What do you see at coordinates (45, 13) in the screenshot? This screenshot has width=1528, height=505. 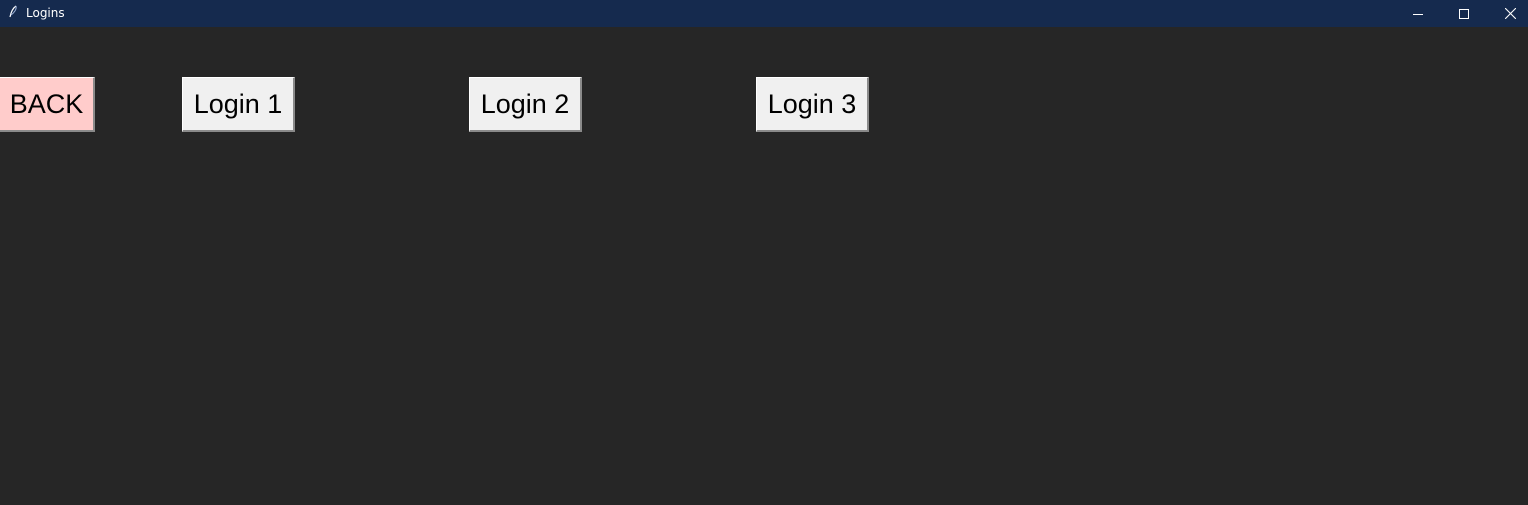 I see `window-title: Logins` at bounding box center [45, 13].